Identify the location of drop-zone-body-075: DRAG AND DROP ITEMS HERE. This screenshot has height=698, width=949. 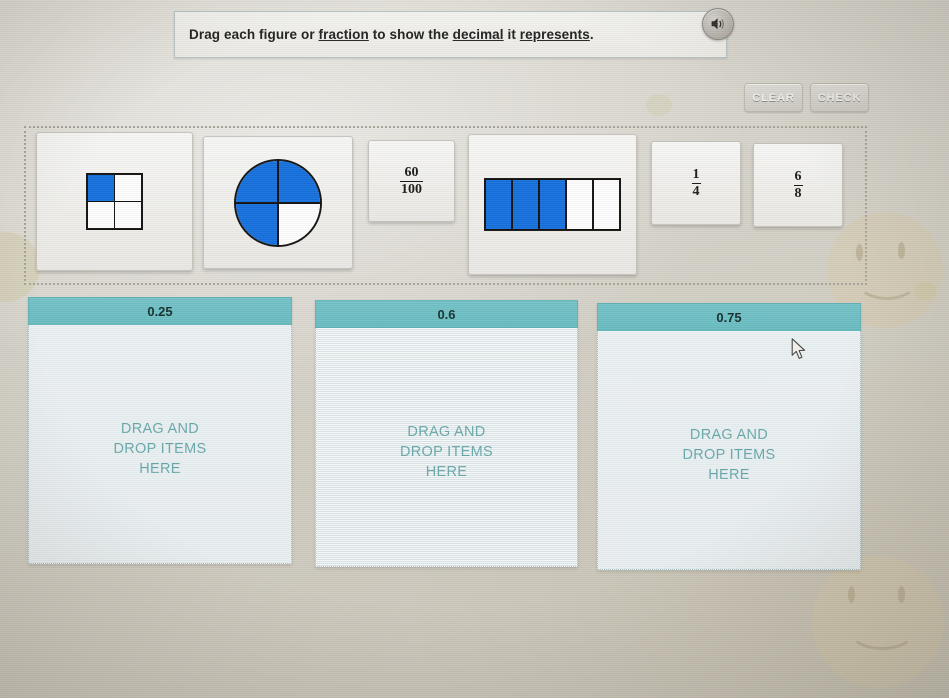
(729, 450).